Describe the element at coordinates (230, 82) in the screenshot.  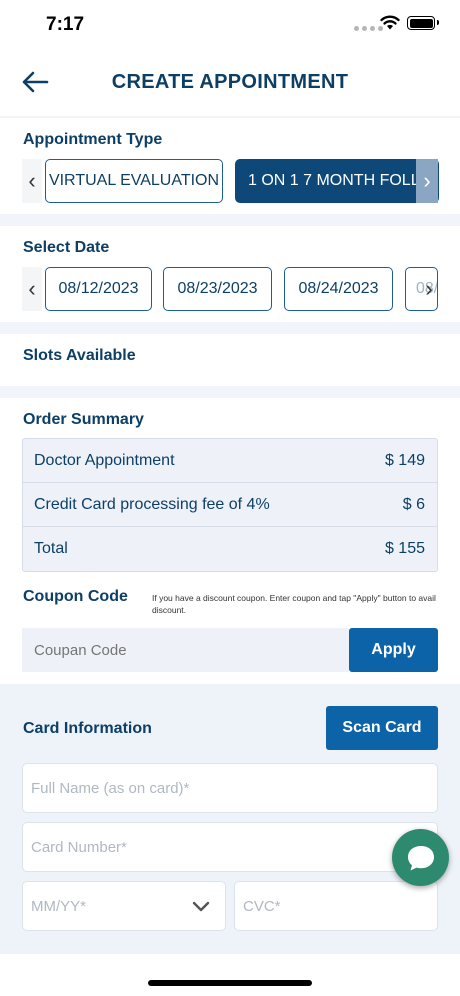
I see `page-title: CREATE APPOINTMENT` at that location.